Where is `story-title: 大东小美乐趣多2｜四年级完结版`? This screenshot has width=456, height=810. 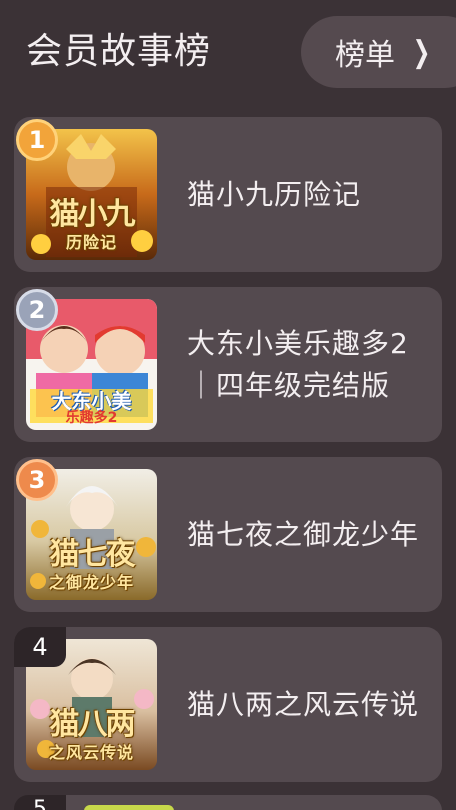 story-title: 大东小美乐趣多2｜四年级完结版 is located at coordinates (298, 364).